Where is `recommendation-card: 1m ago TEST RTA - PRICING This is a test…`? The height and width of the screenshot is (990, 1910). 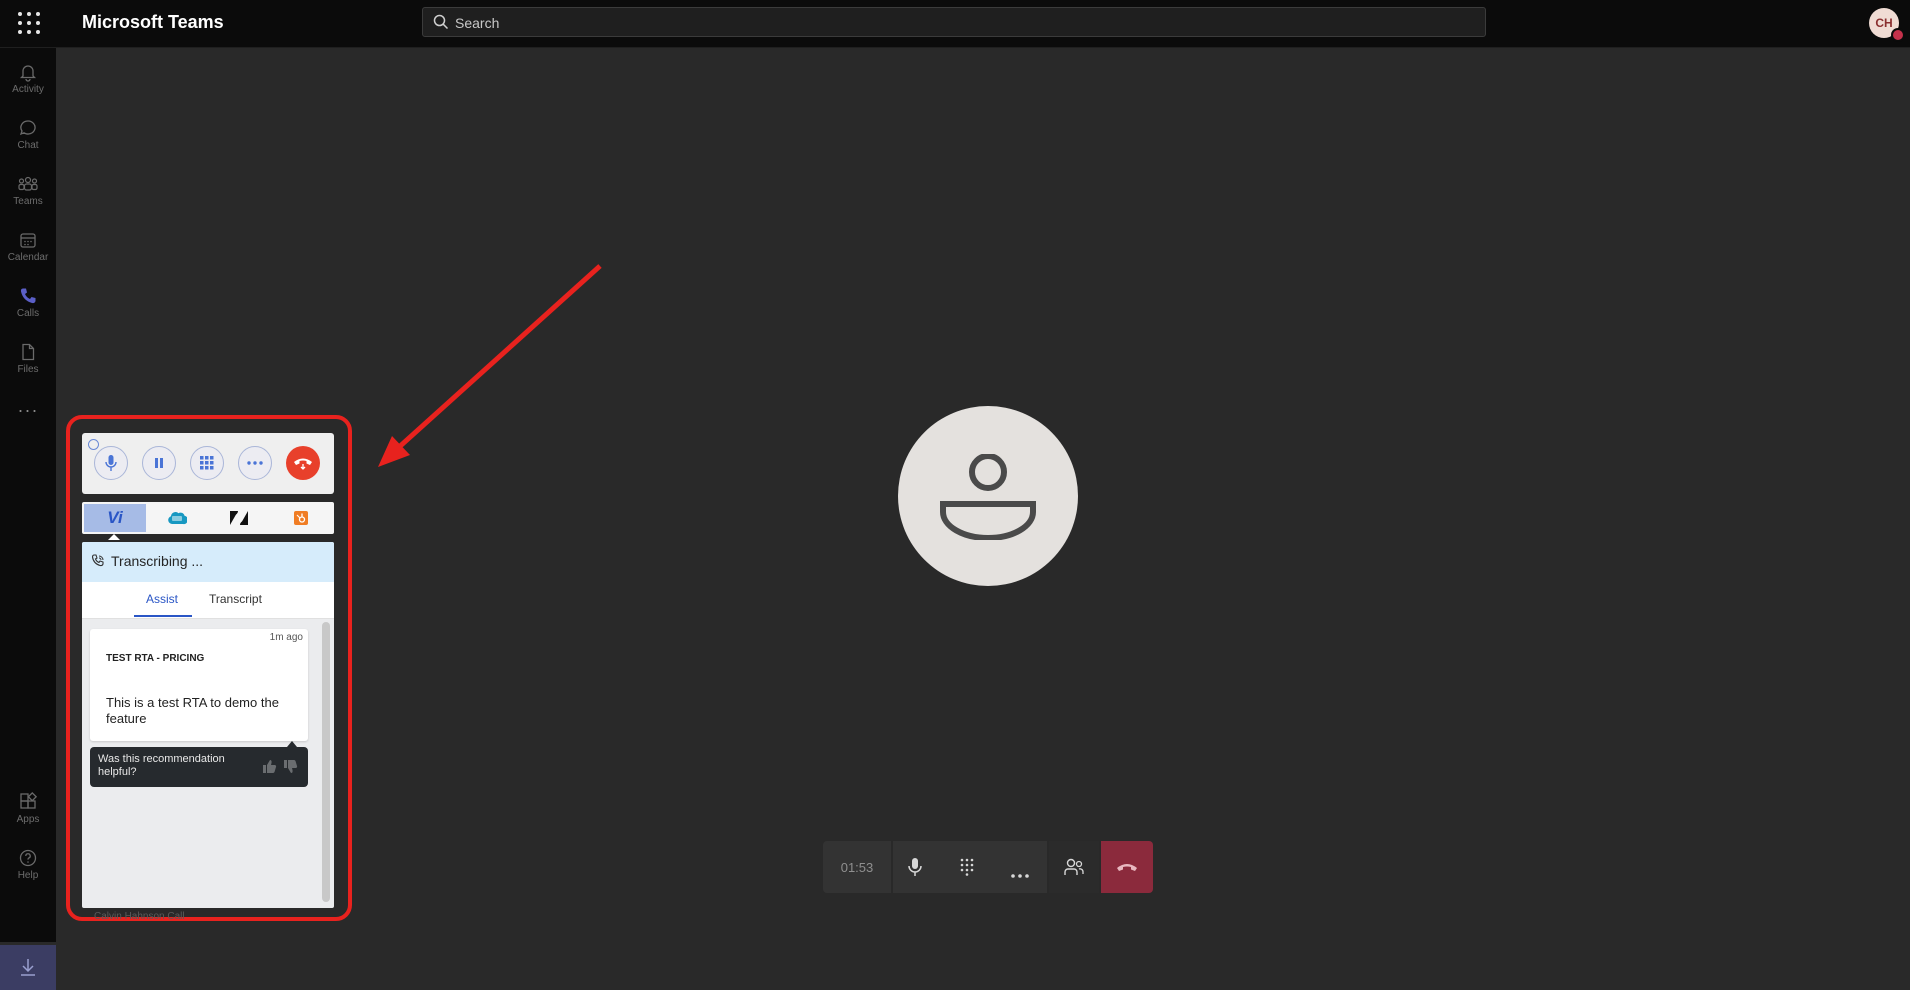 recommendation-card: 1m ago TEST RTA - PRICING This is a test… is located at coordinates (199, 685).